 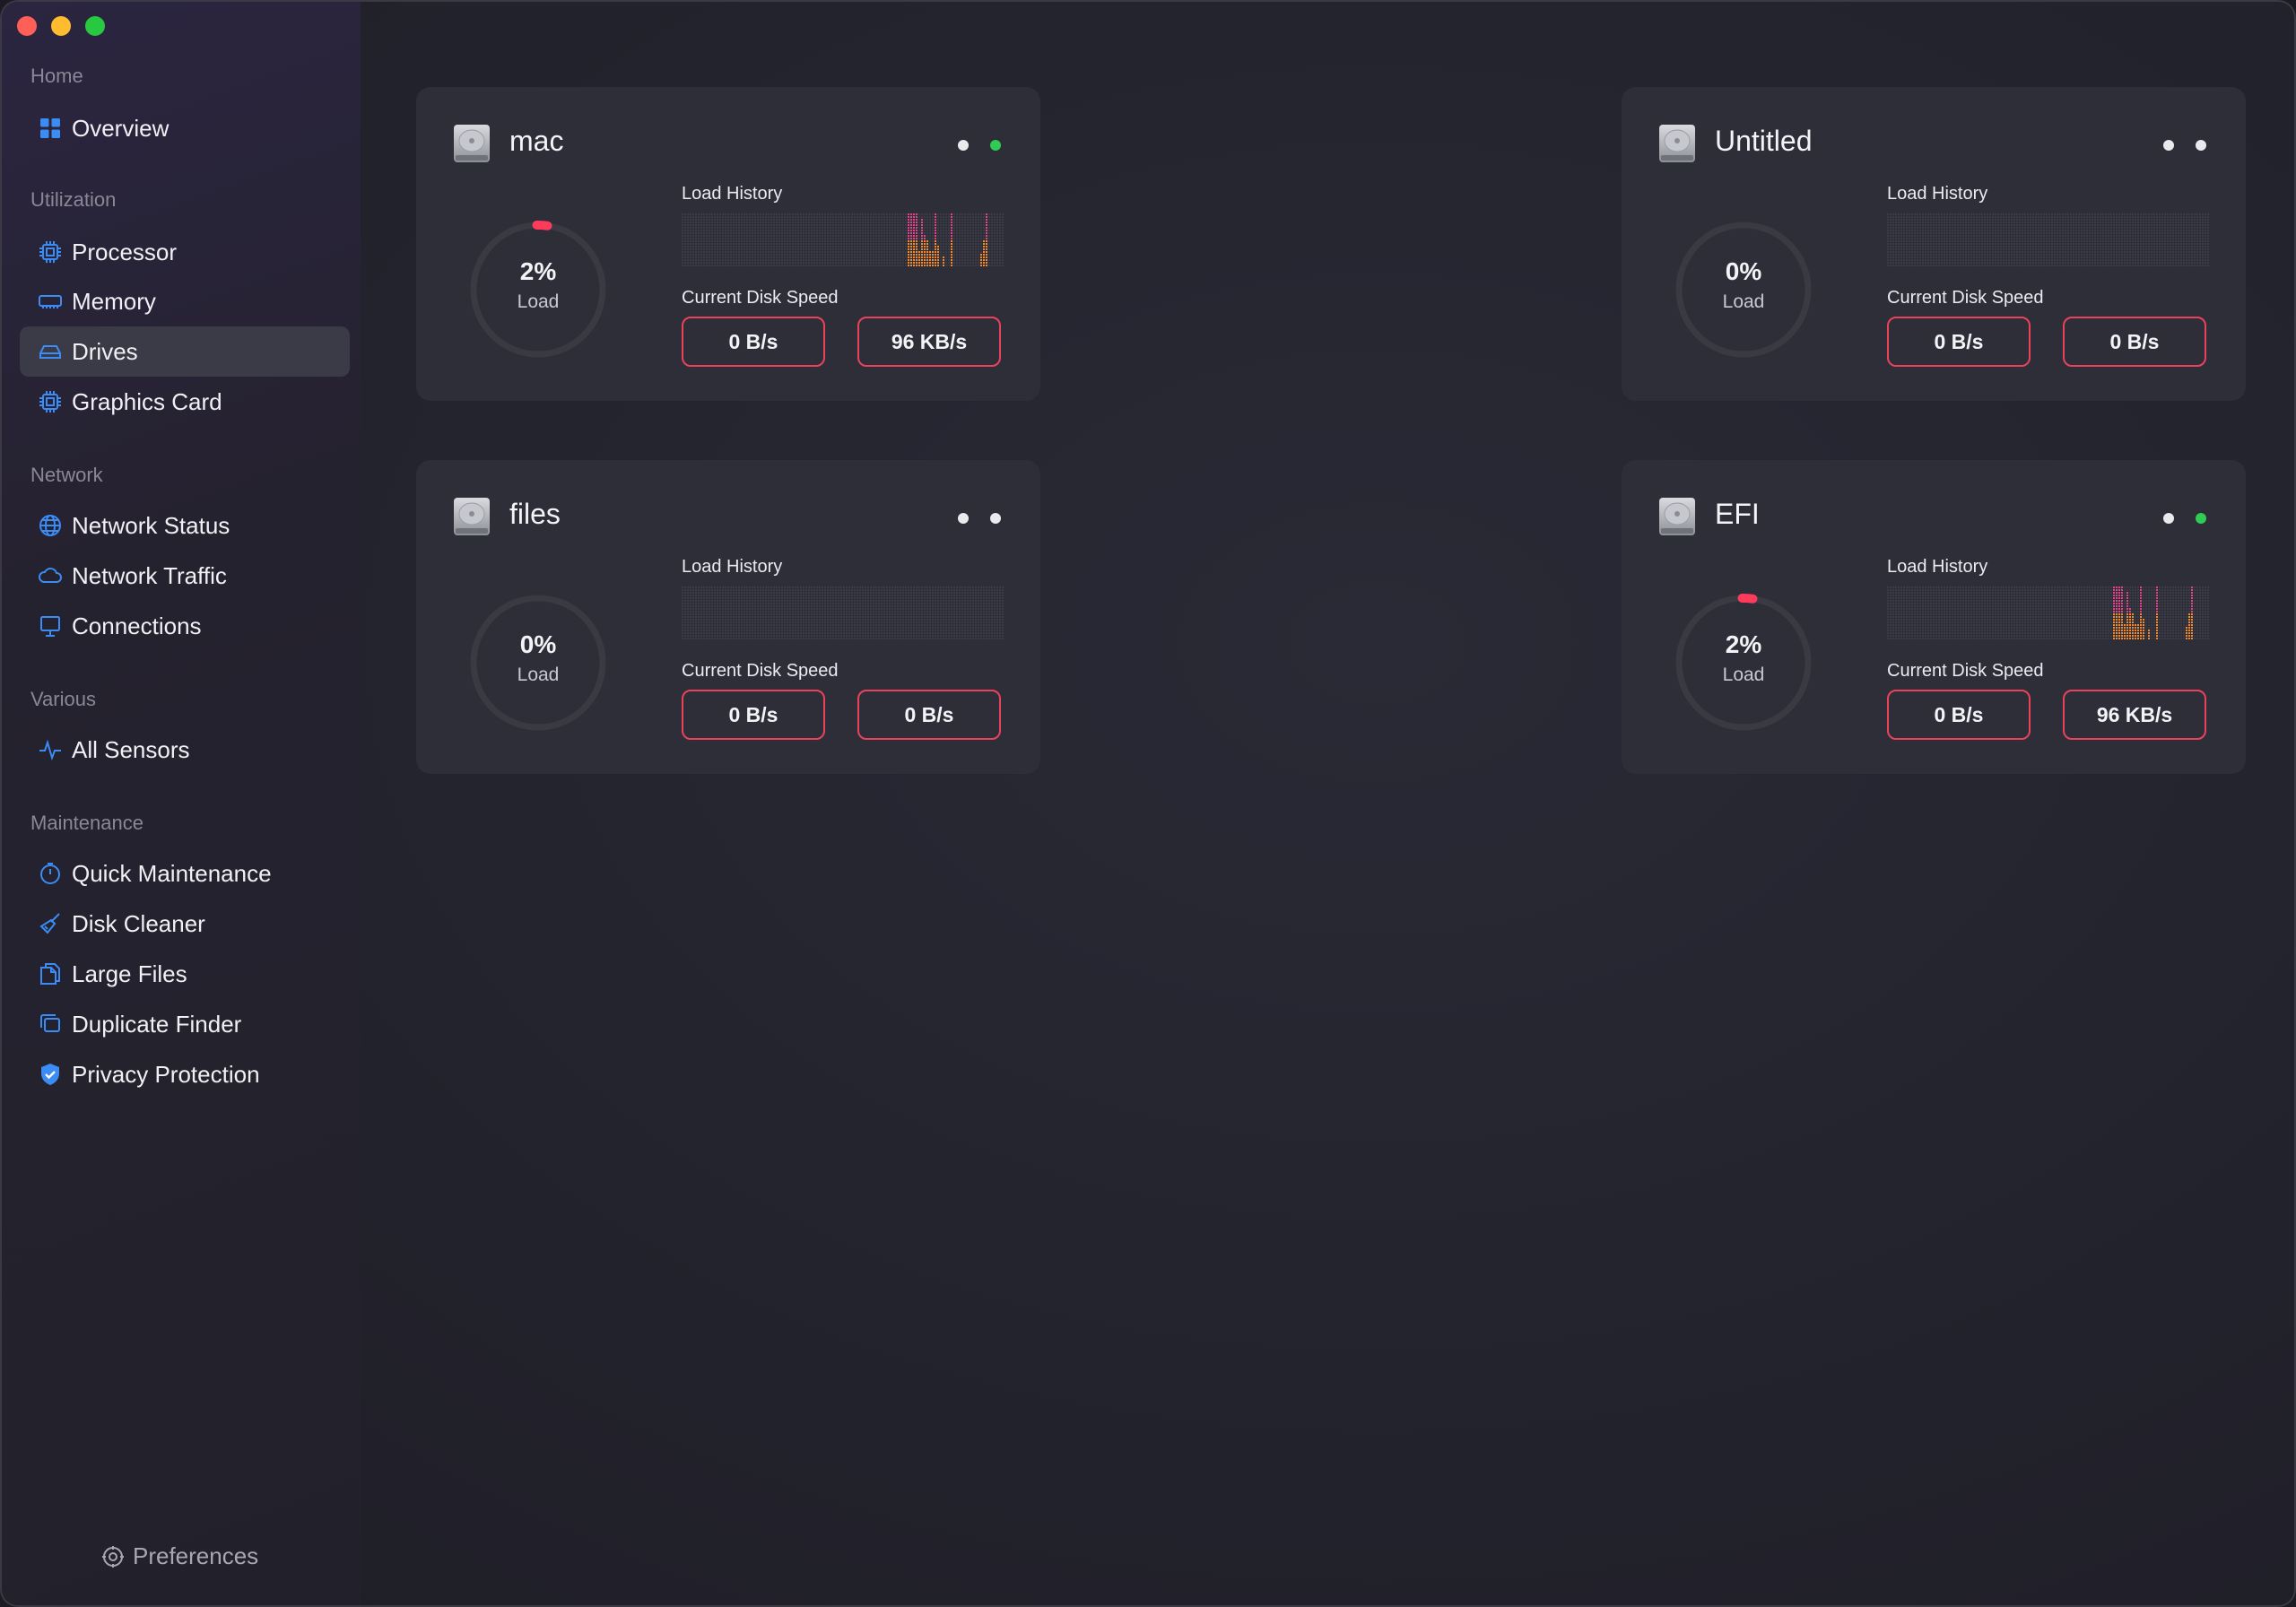 What do you see at coordinates (172, 873) in the screenshot?
I see `sidebar-item-label: Quick Maintenance` at bounding box center [172, 873].